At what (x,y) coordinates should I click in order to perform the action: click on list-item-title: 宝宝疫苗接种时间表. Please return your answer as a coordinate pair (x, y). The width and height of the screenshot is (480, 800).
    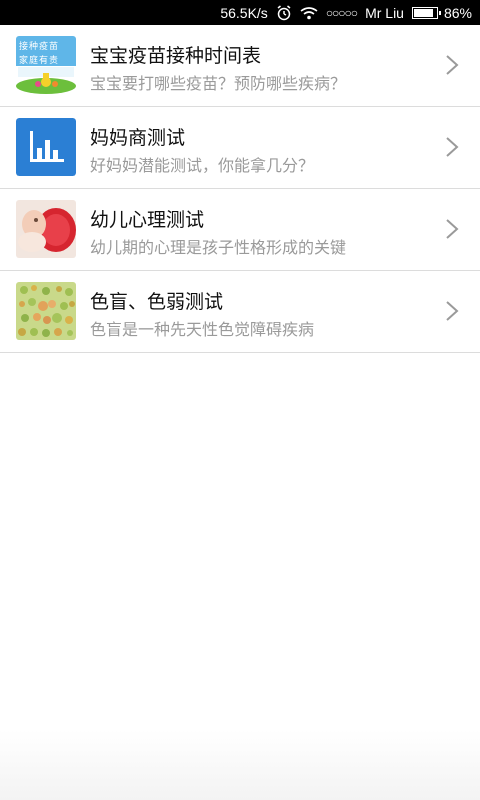
    Looking at the image, I should click on (176, 56).